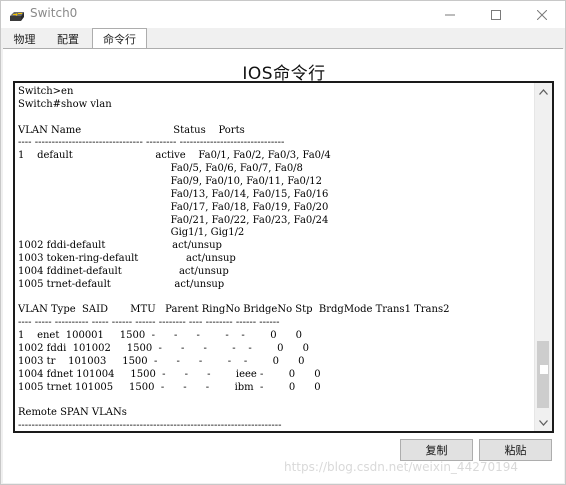 Image resolution: width=566 pixels, height=485 pixels. I want to click on minimize-button, so click(450, 14).